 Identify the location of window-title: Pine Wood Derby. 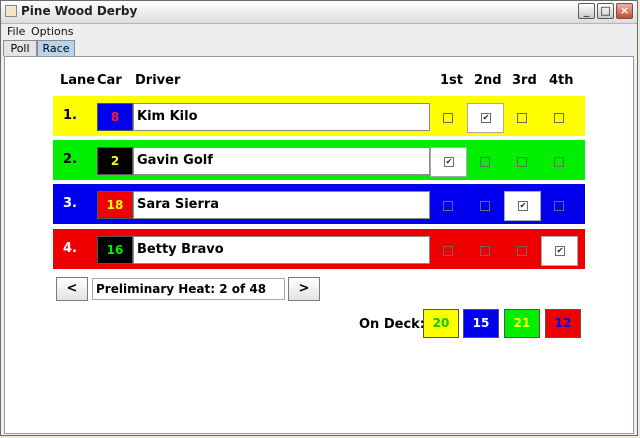
(79, 11).